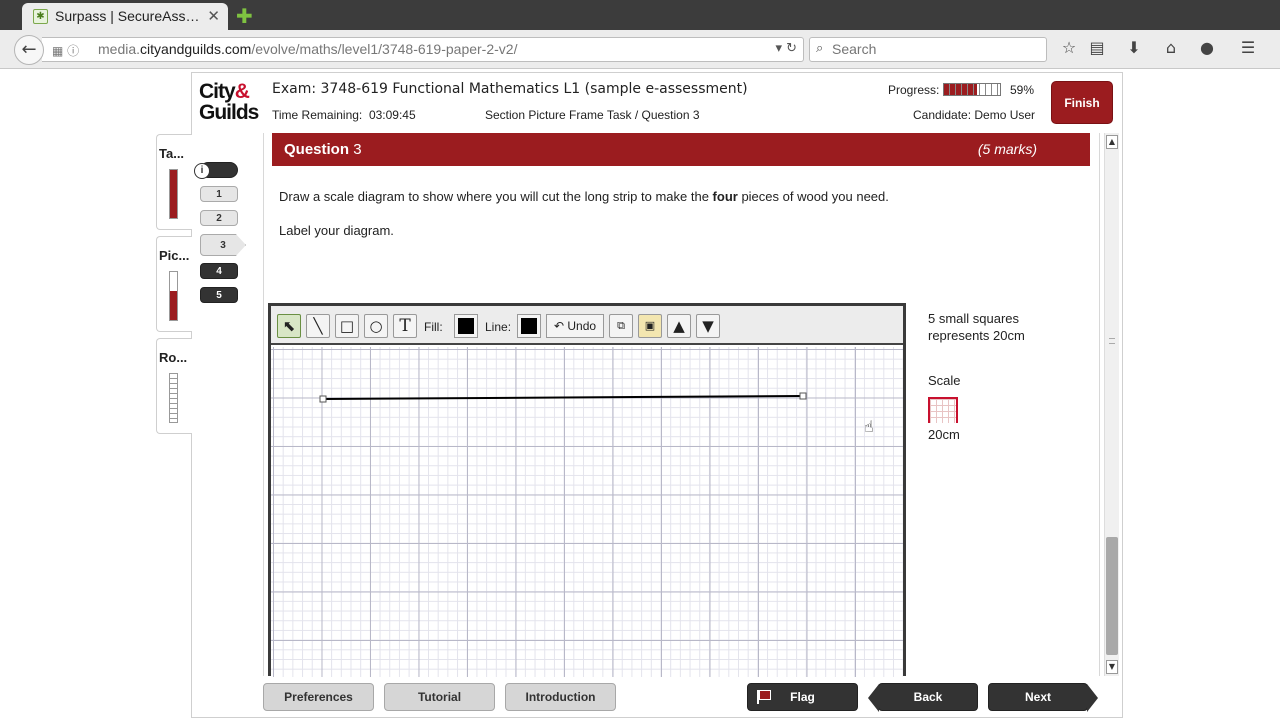 This screenshot has height=720, width=1280. What do you see at coordinates (650, 326) in the screenshot?
I see `paste-icon: ▣` at bounding box center [650, 326].